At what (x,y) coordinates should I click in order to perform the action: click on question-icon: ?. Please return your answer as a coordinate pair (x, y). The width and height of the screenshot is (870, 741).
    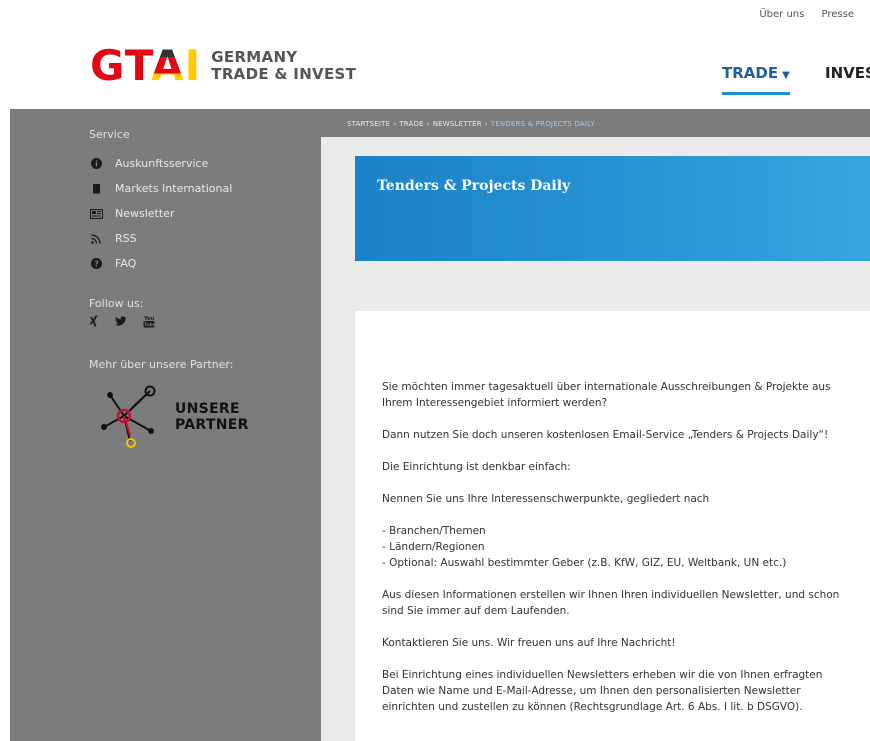
    Looking at the image, I should click on (96, 264).